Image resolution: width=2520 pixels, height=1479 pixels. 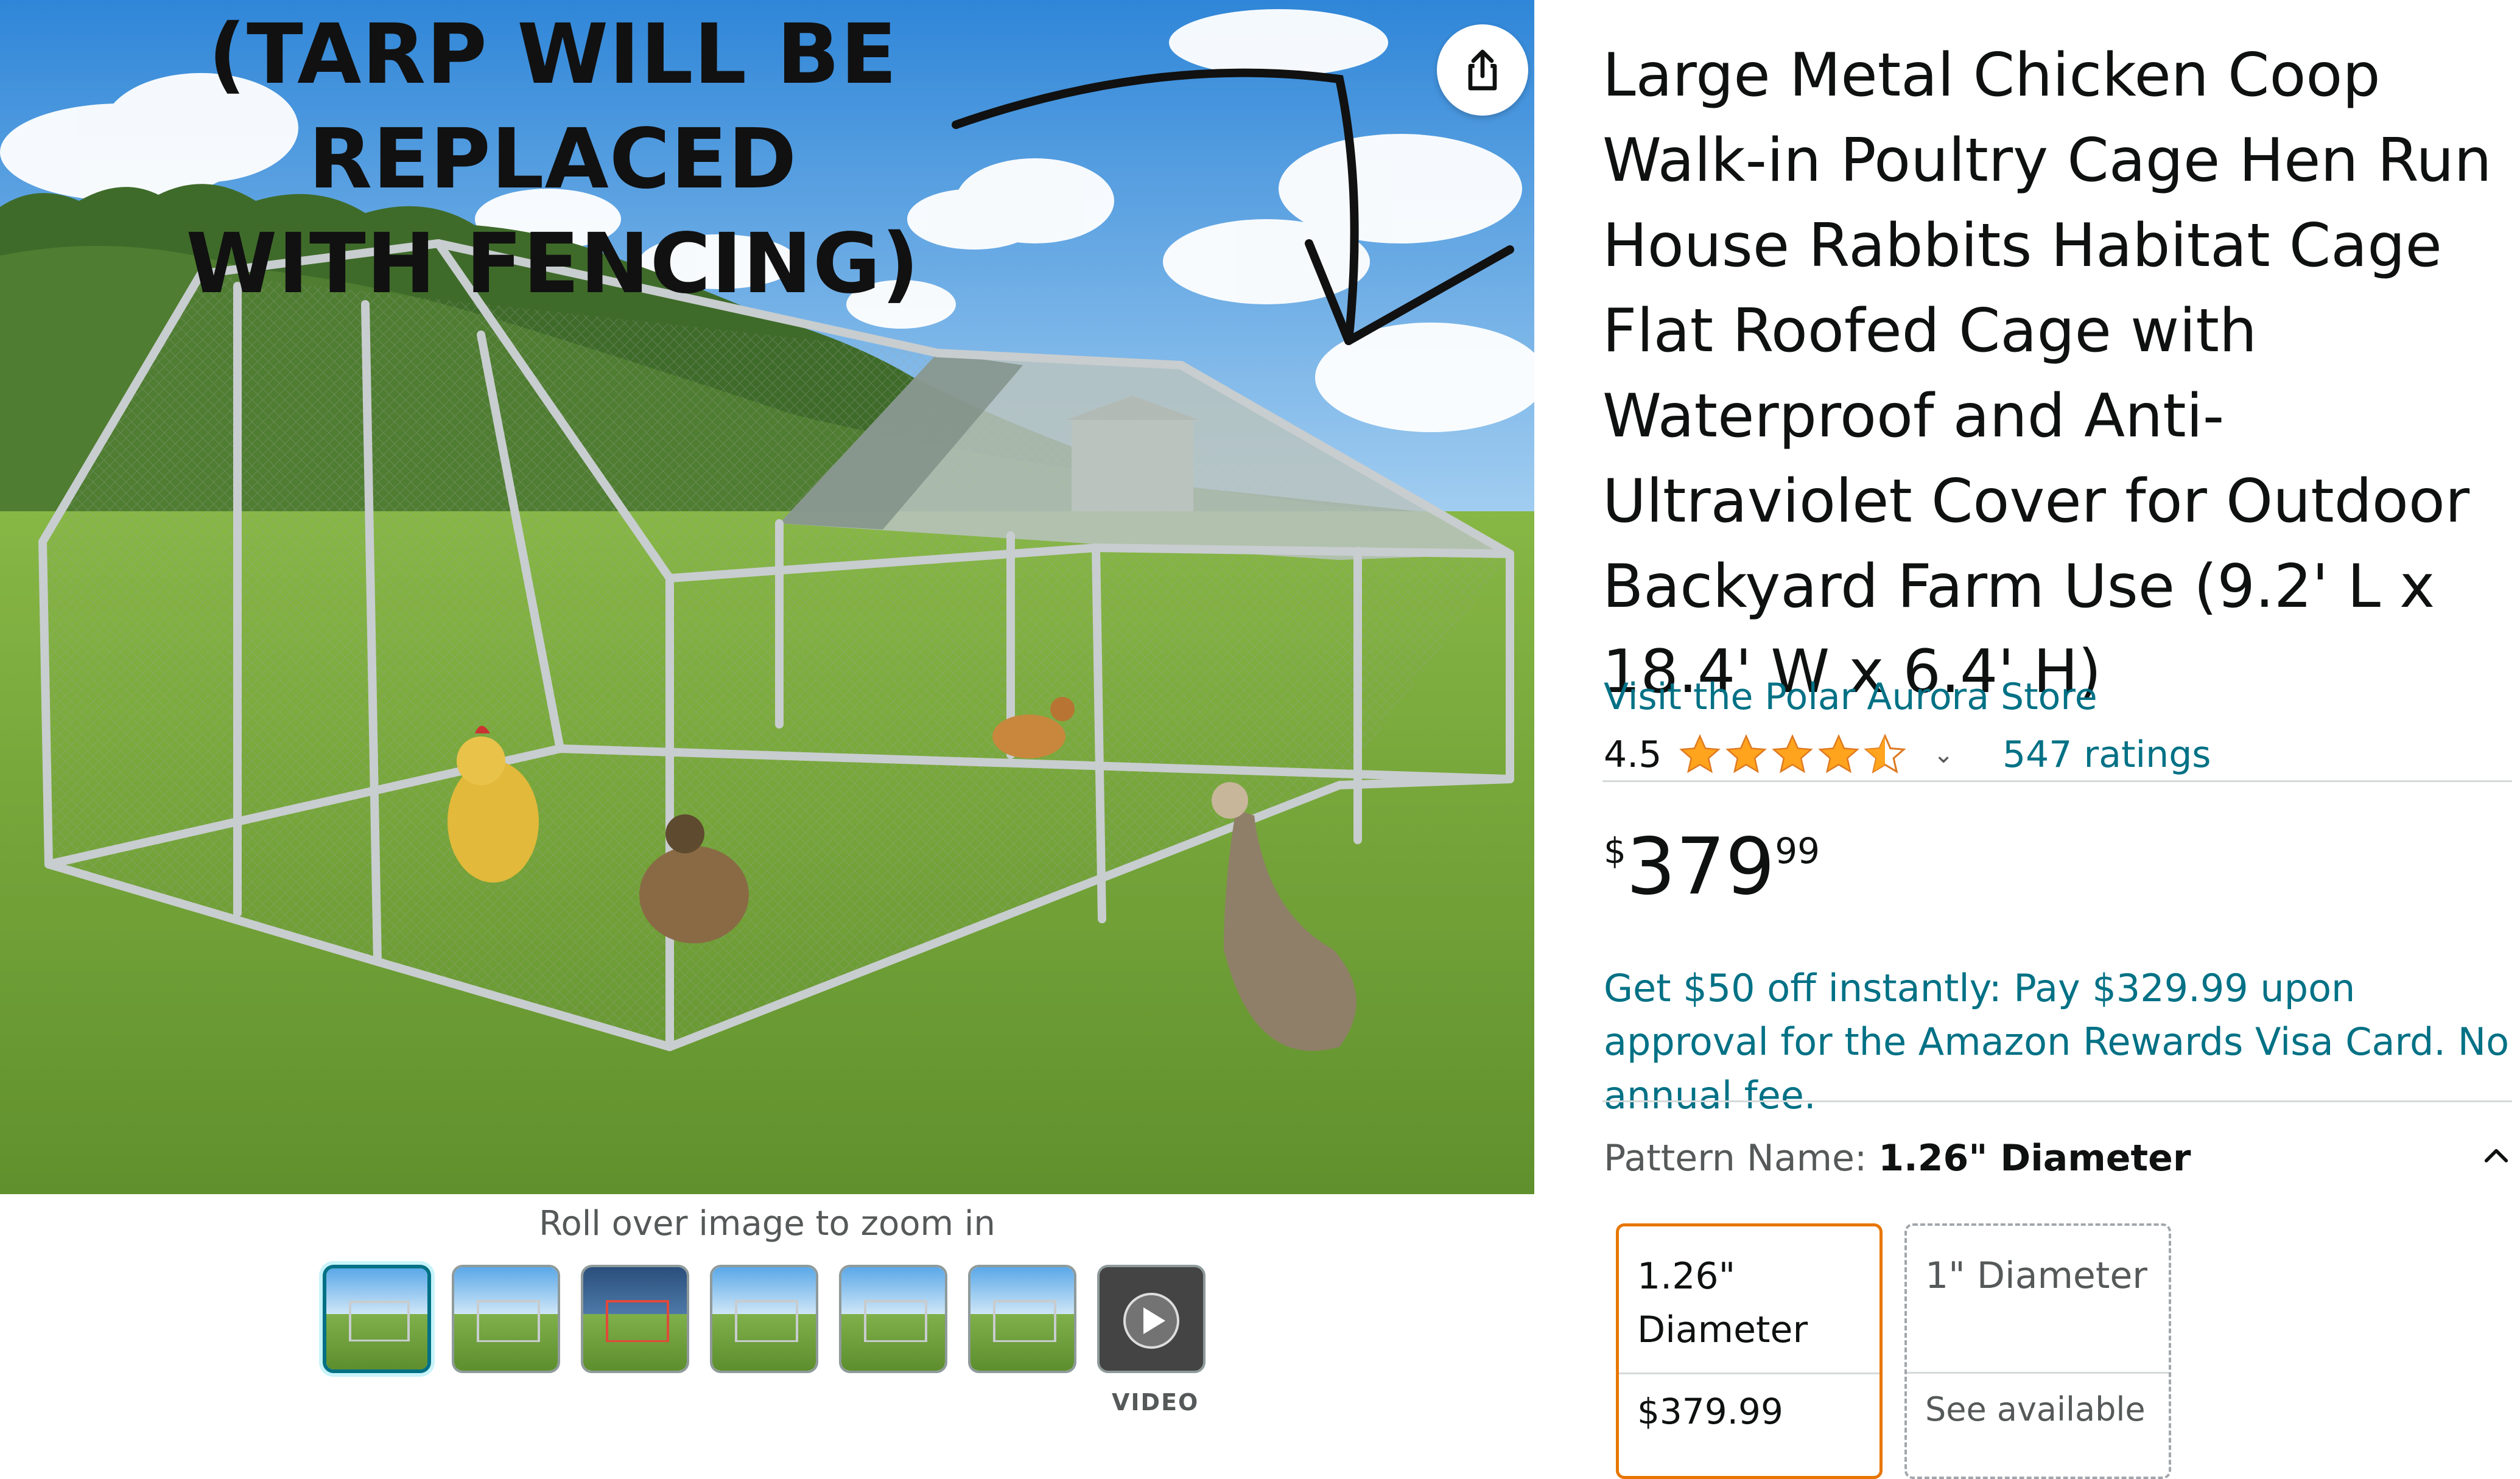 What do you see at coordinates (2035, 1409) in the screenshot?
I see `option-price: See available` at bounding box center [2035, 1409].